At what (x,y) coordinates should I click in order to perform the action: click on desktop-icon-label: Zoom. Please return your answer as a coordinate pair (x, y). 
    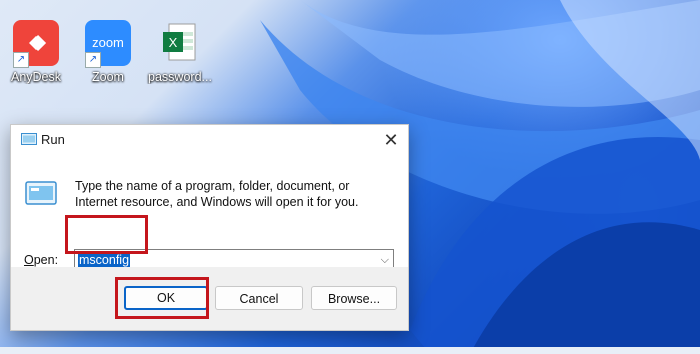
    Looking at the image, I should click on (108, 77).